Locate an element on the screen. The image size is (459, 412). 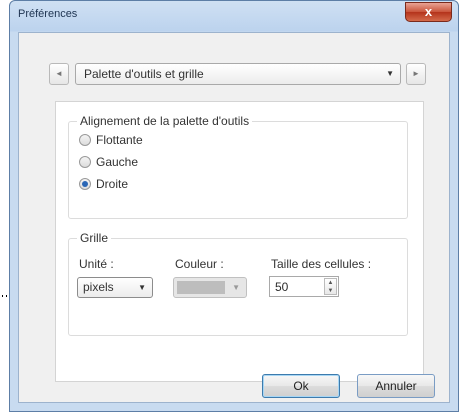
radio-selected-icon is located at coordinates (85, 184).